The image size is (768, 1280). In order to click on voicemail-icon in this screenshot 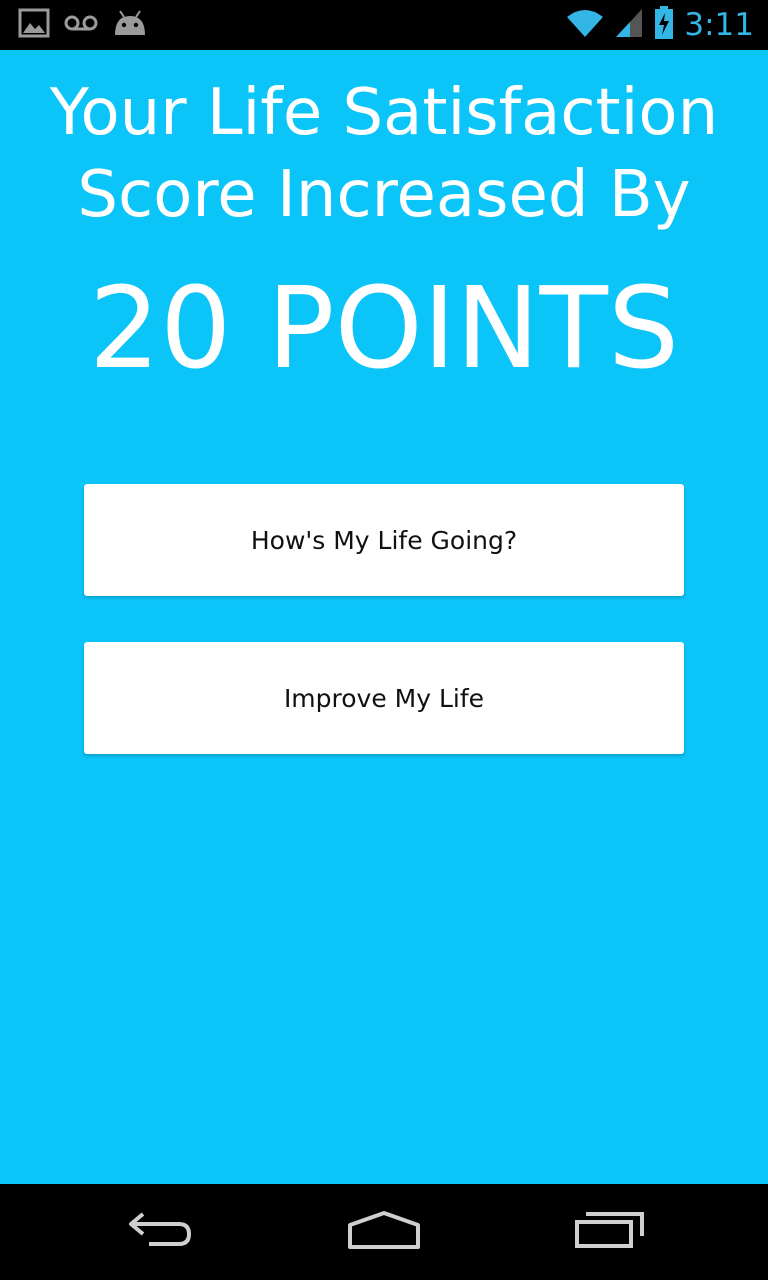, I will do `click(81, 25)`.